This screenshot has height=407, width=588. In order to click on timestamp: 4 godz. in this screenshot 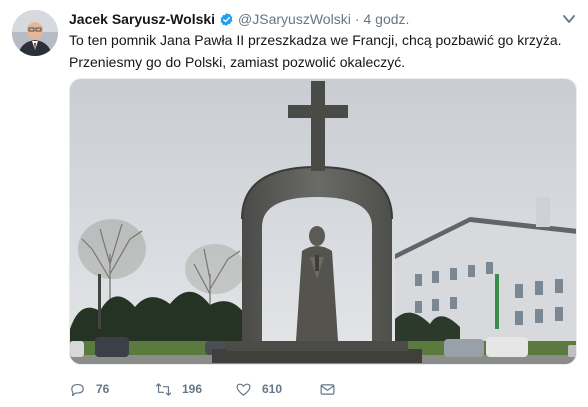, I will do `click(386, 19)`.